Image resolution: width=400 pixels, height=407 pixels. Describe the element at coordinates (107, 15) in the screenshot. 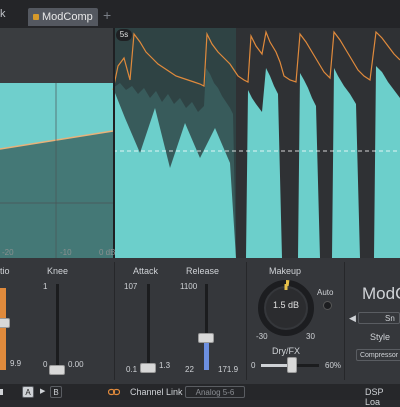

I see `add-tab-button: +` at that location.